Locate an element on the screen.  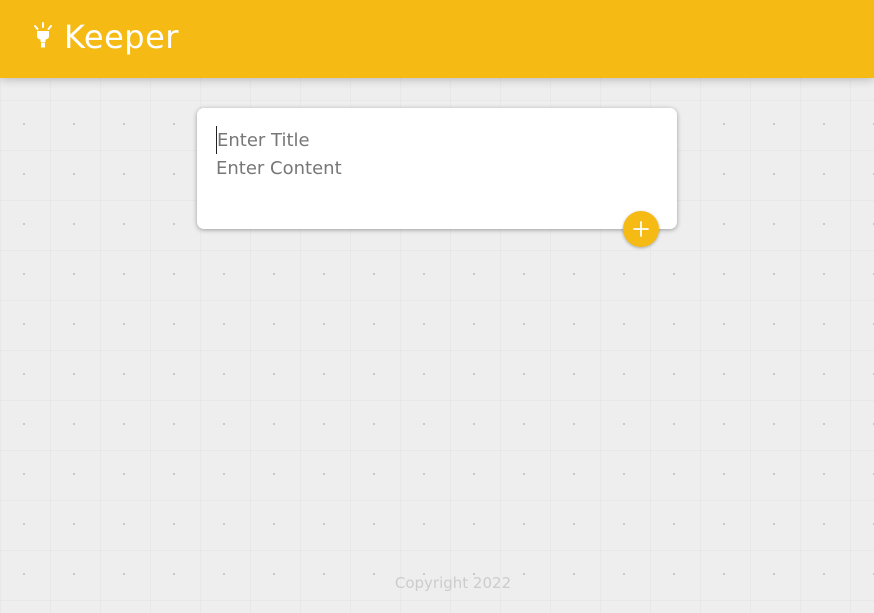
note-title-input is located at coordinates (437, 140).